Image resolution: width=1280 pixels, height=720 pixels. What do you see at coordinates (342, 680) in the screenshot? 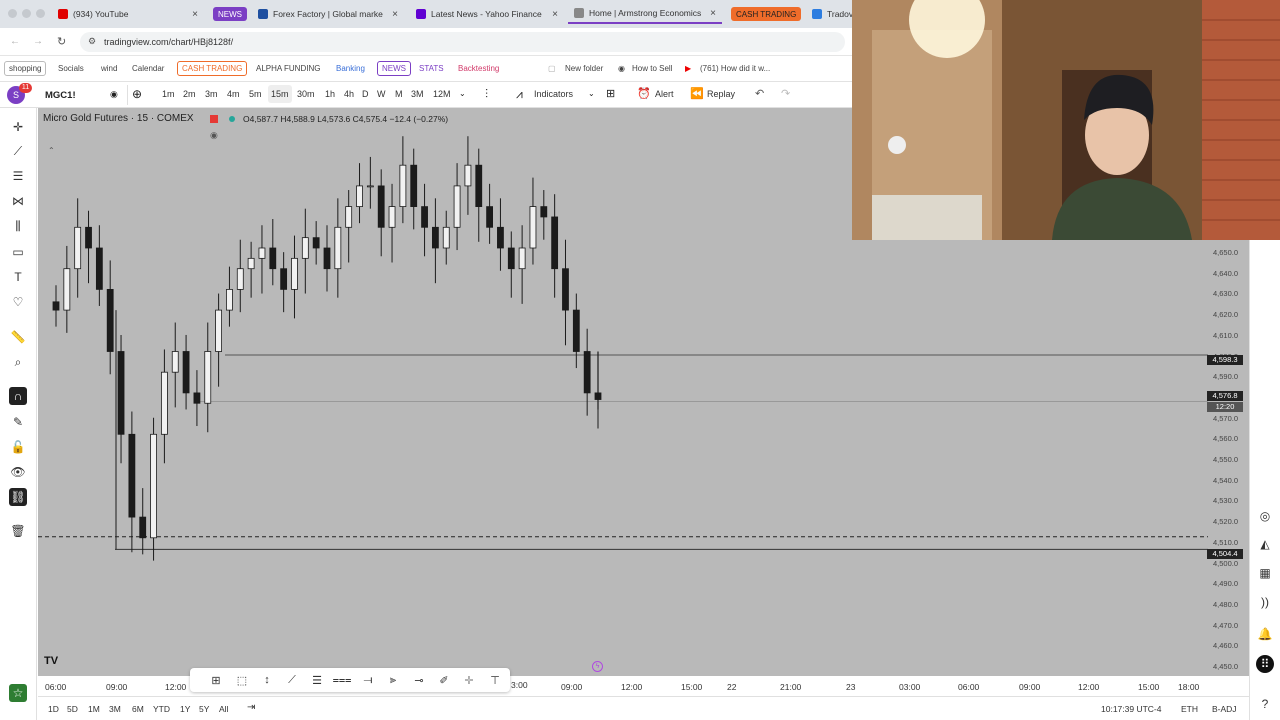
I see `parallel-channel-icon: ⩶` at bounding box center [342, 680].